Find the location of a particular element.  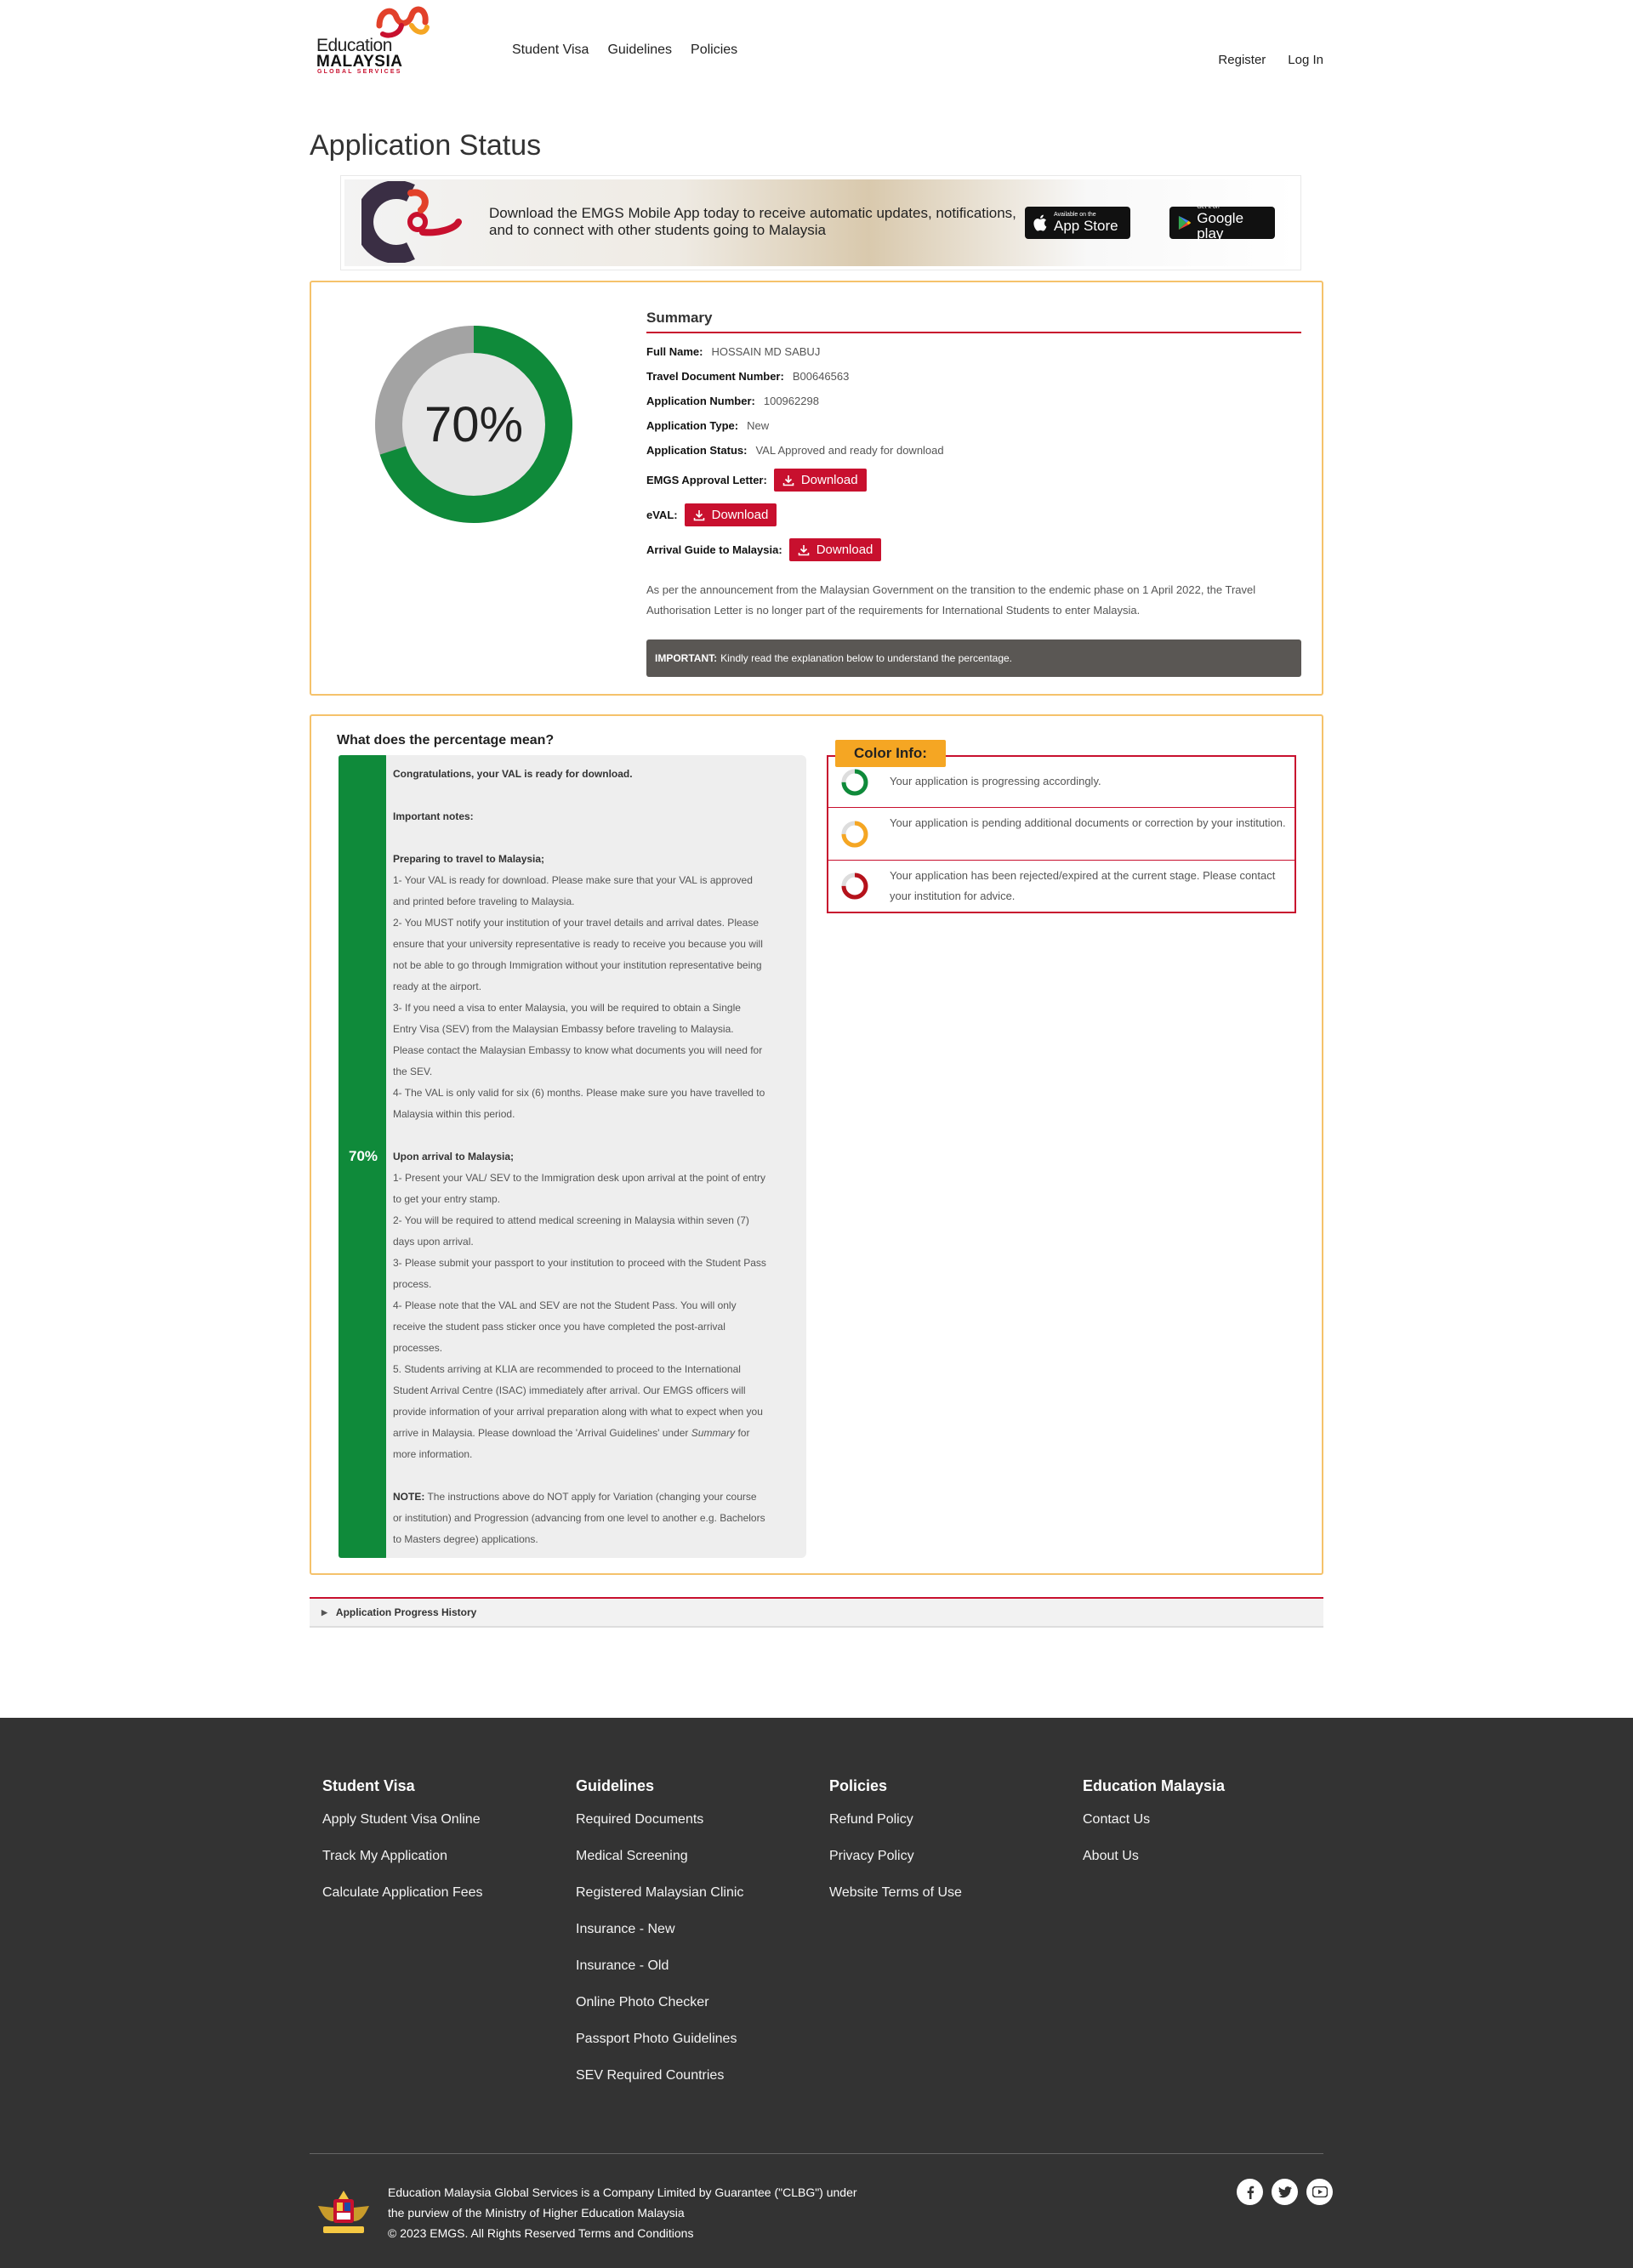

percentage-bar-label: 70% is located at coordinates (363, 1156).